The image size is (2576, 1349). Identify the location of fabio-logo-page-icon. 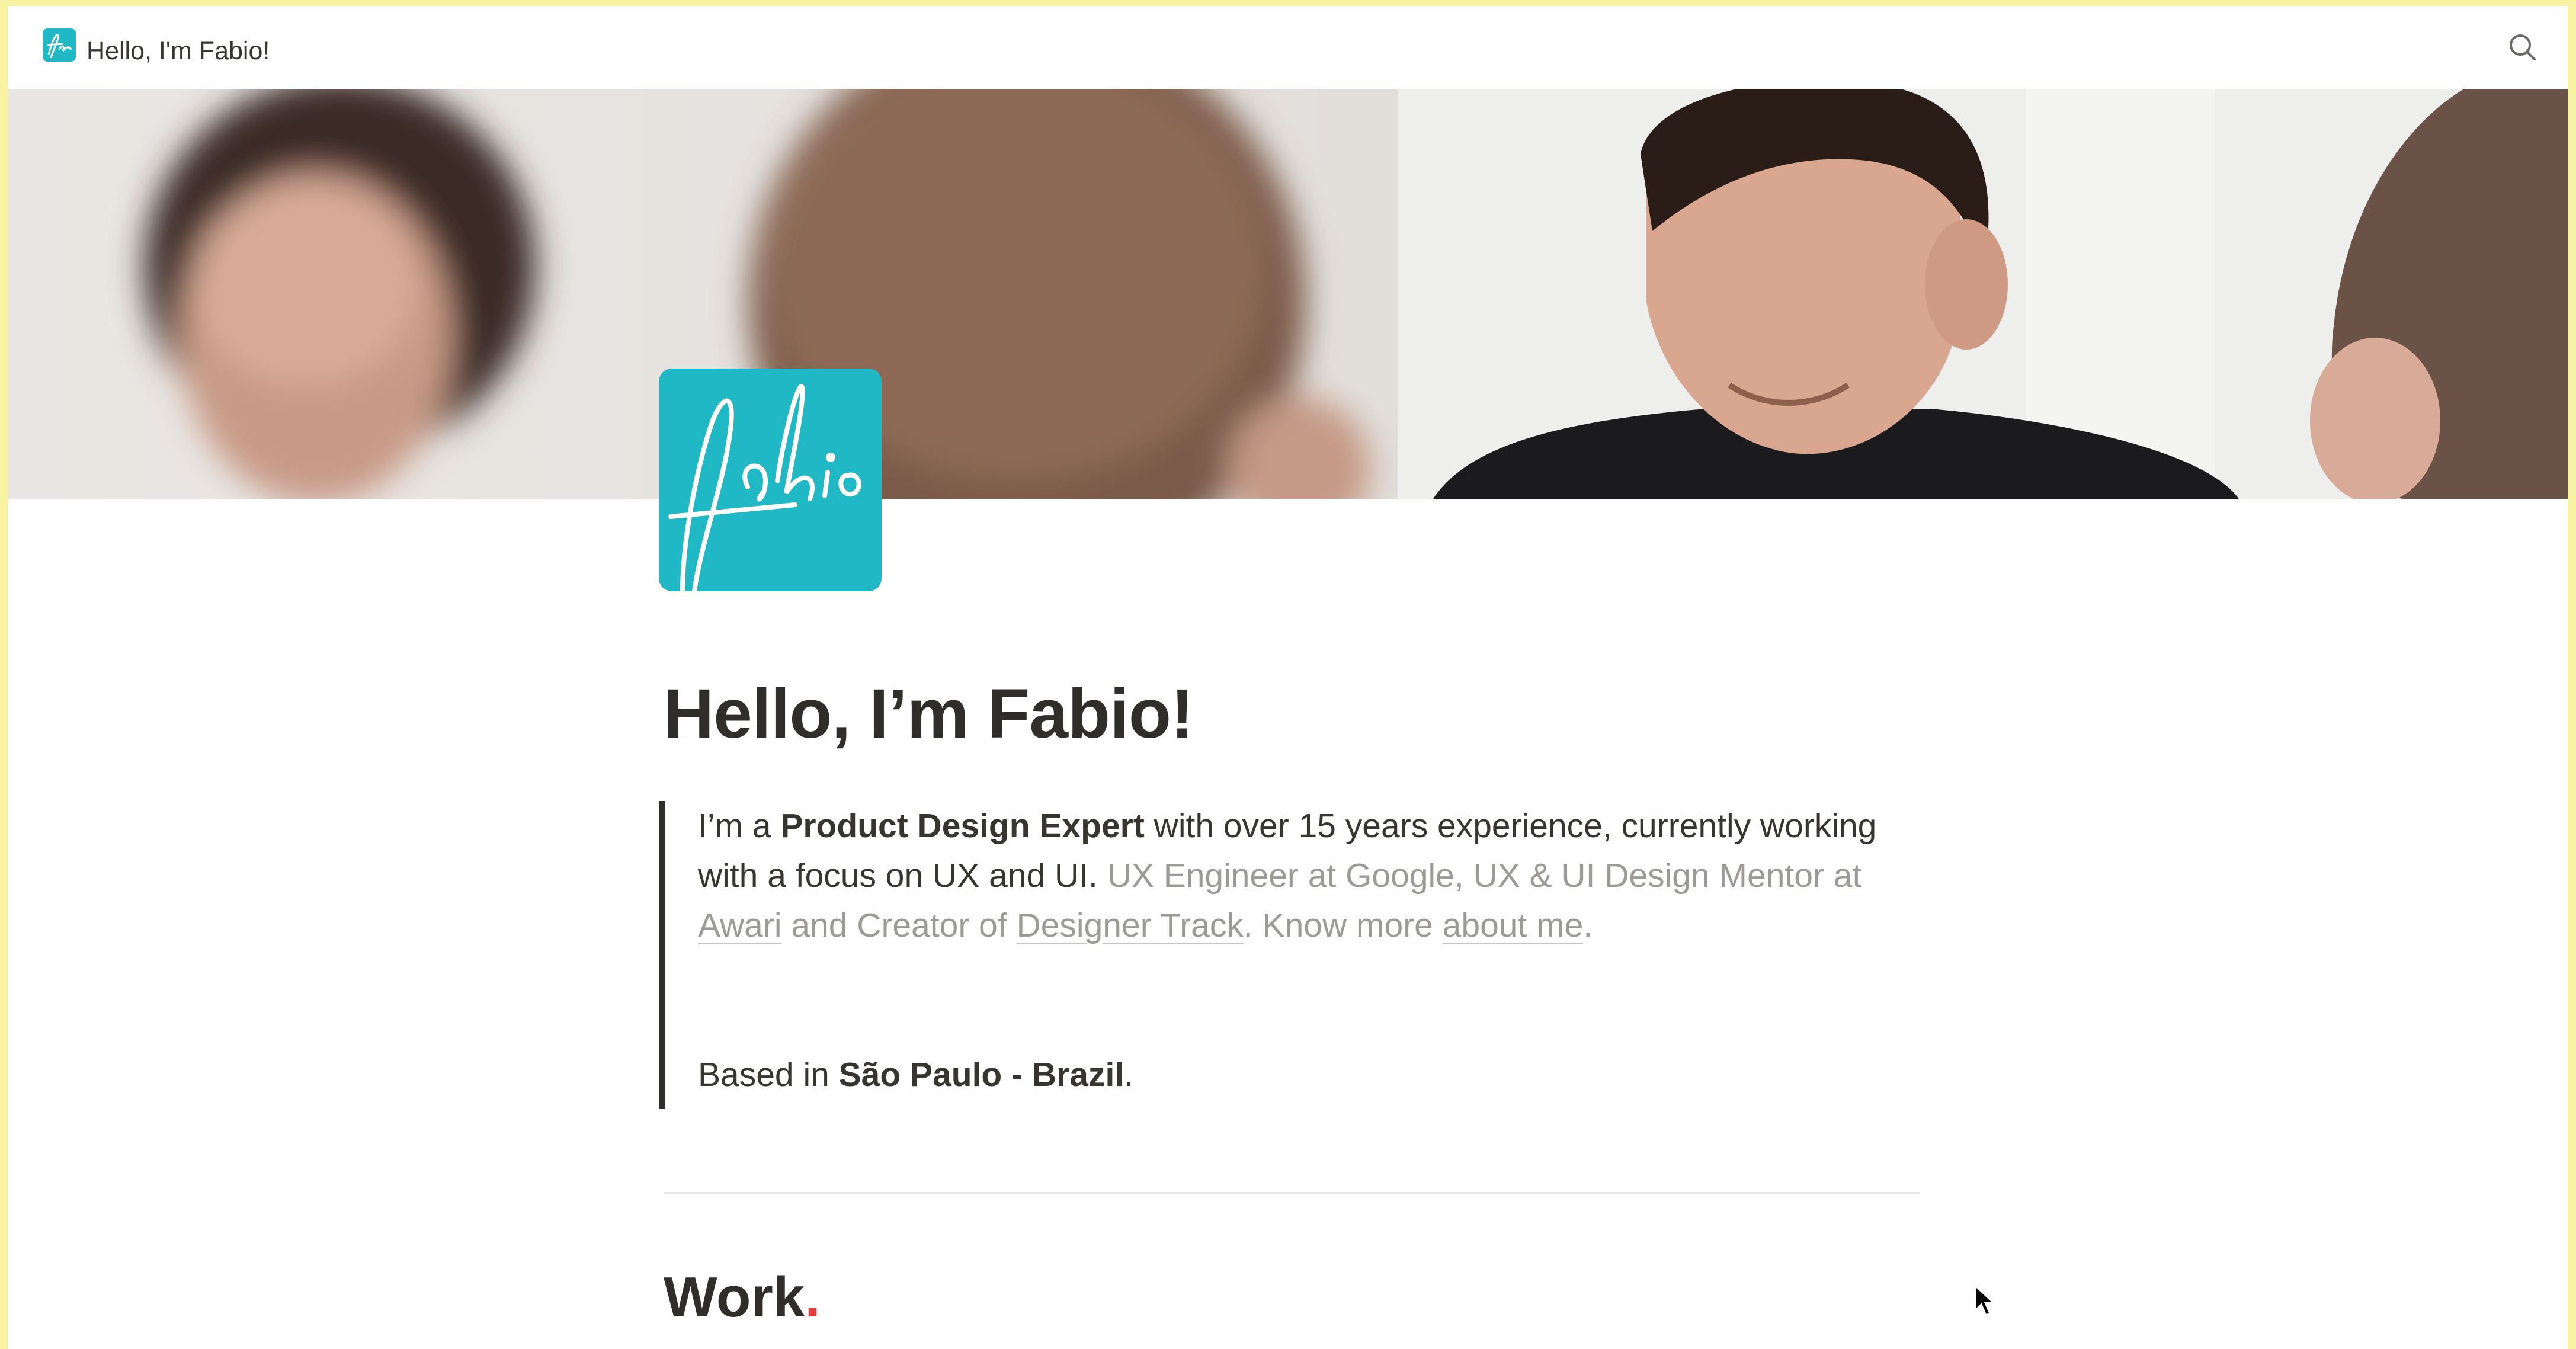
(770, 480).